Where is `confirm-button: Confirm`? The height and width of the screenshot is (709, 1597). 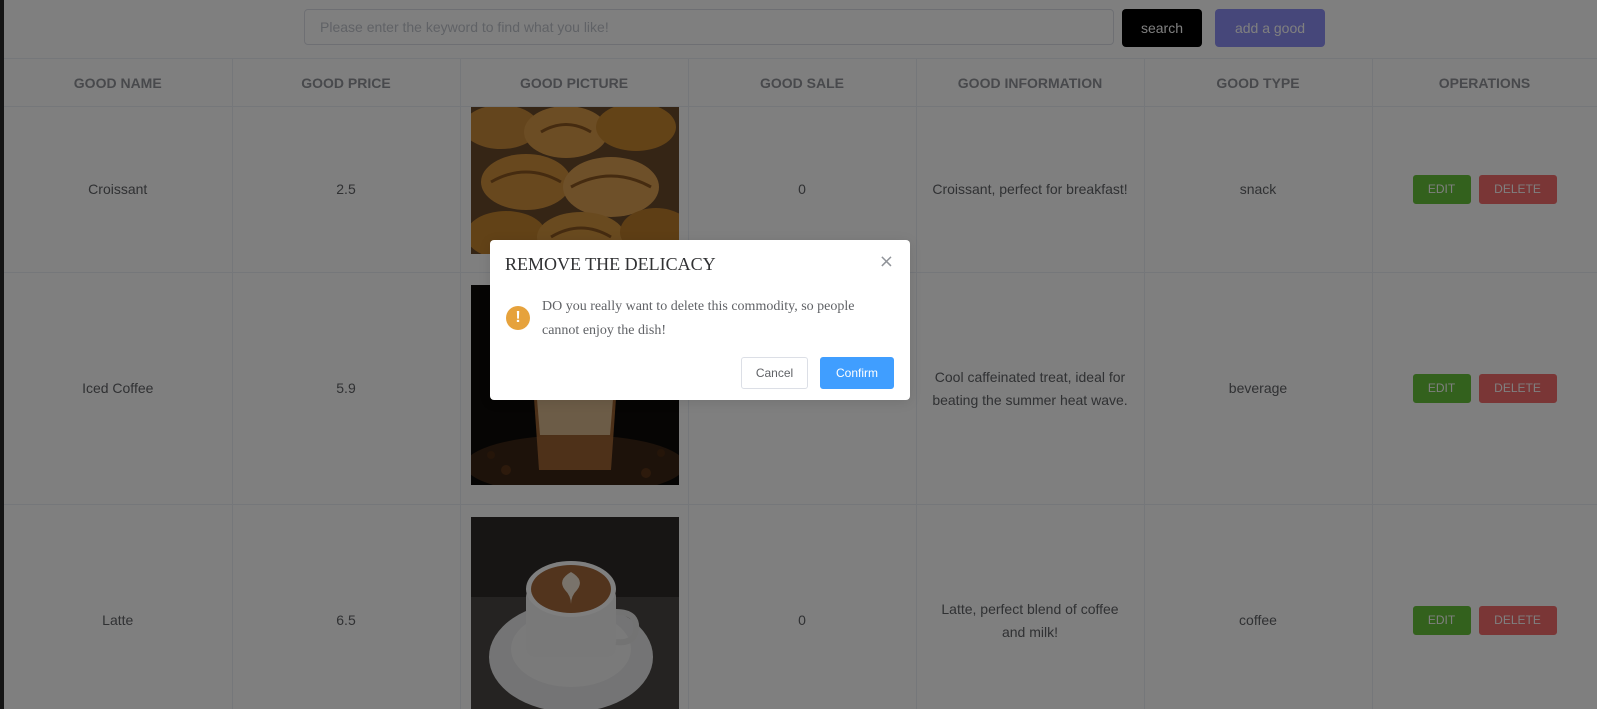
confirm-button: Confirm is located at coordinates (857, 373).